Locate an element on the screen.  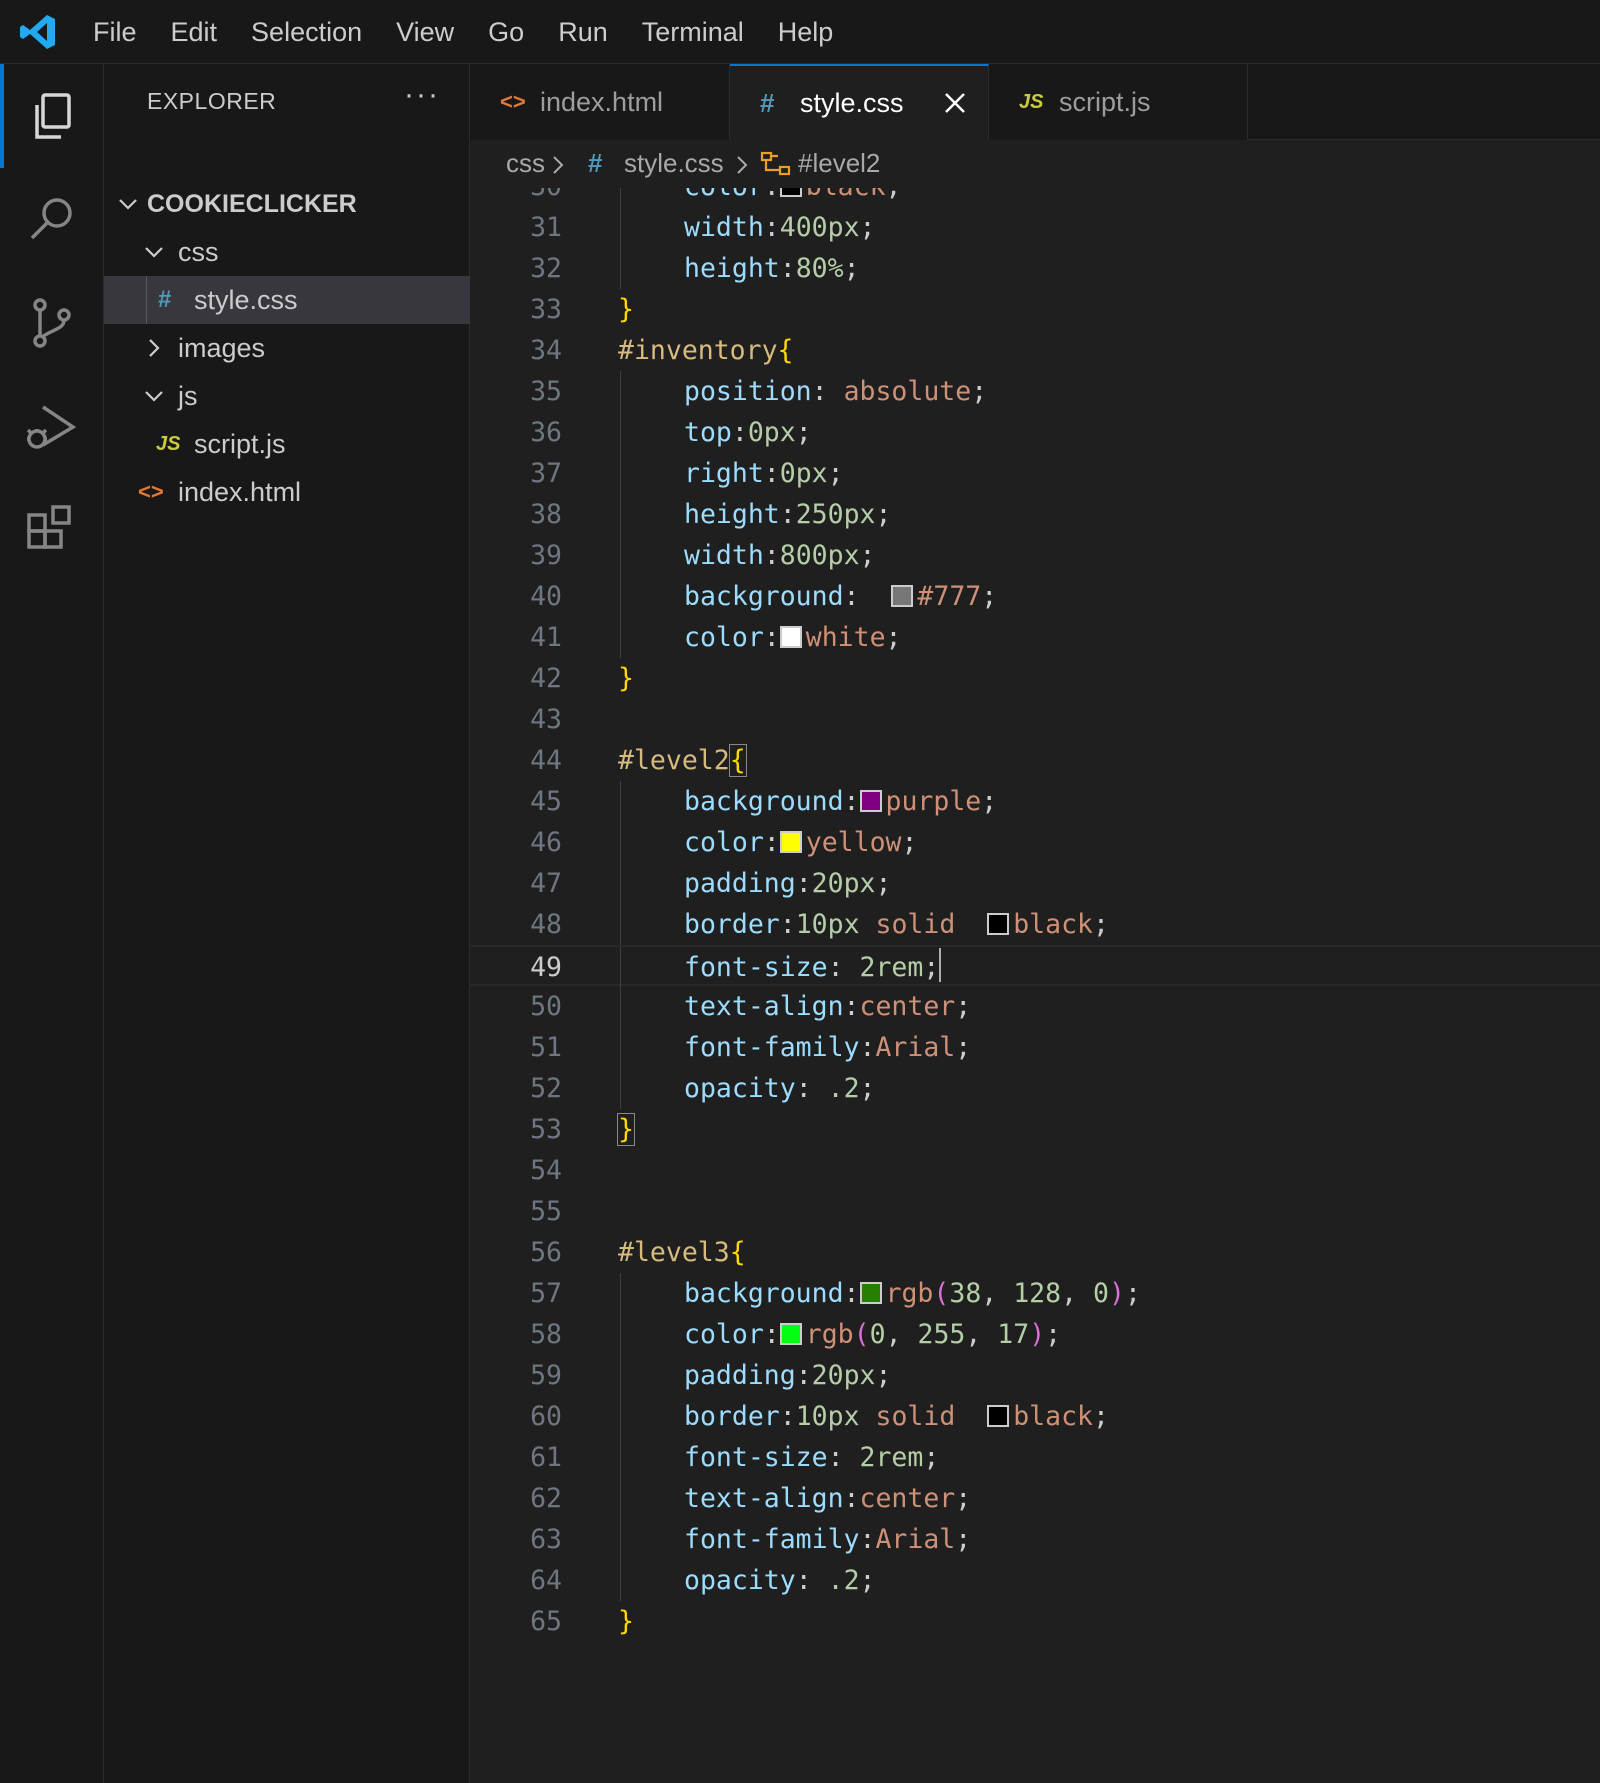
code-line: 47 padding:20px; is located at coordinates (1035, 883).